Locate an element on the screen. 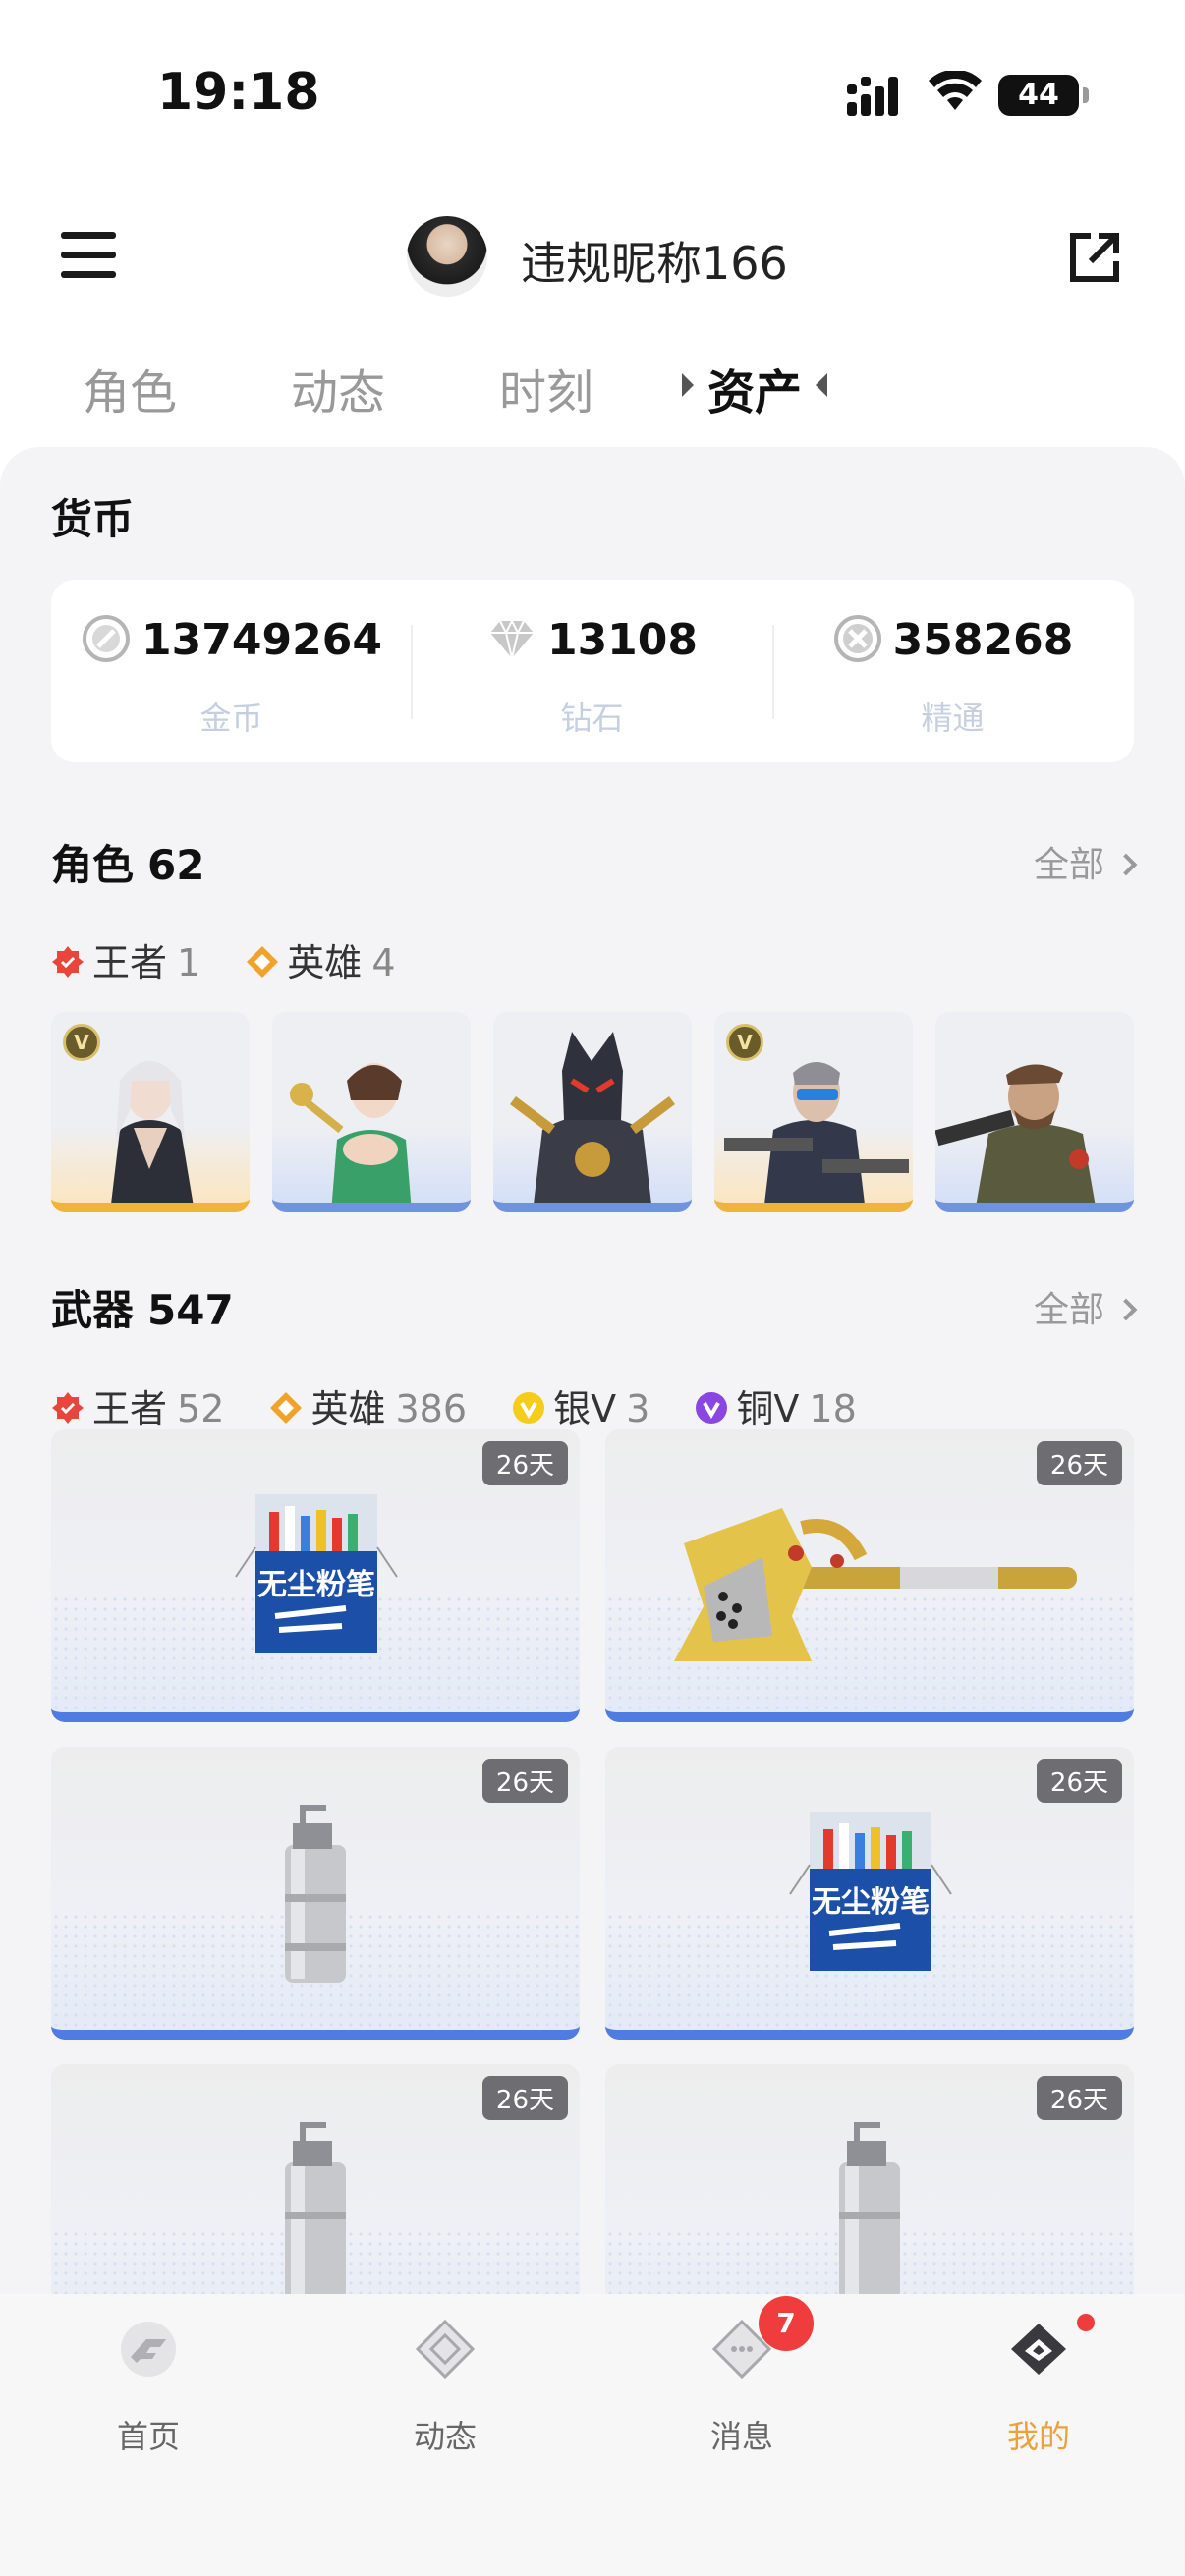 The width and height of the screenshot is (1185, 2576). currency-gold: 13749264 金币 is located at coordinates (232, 671).